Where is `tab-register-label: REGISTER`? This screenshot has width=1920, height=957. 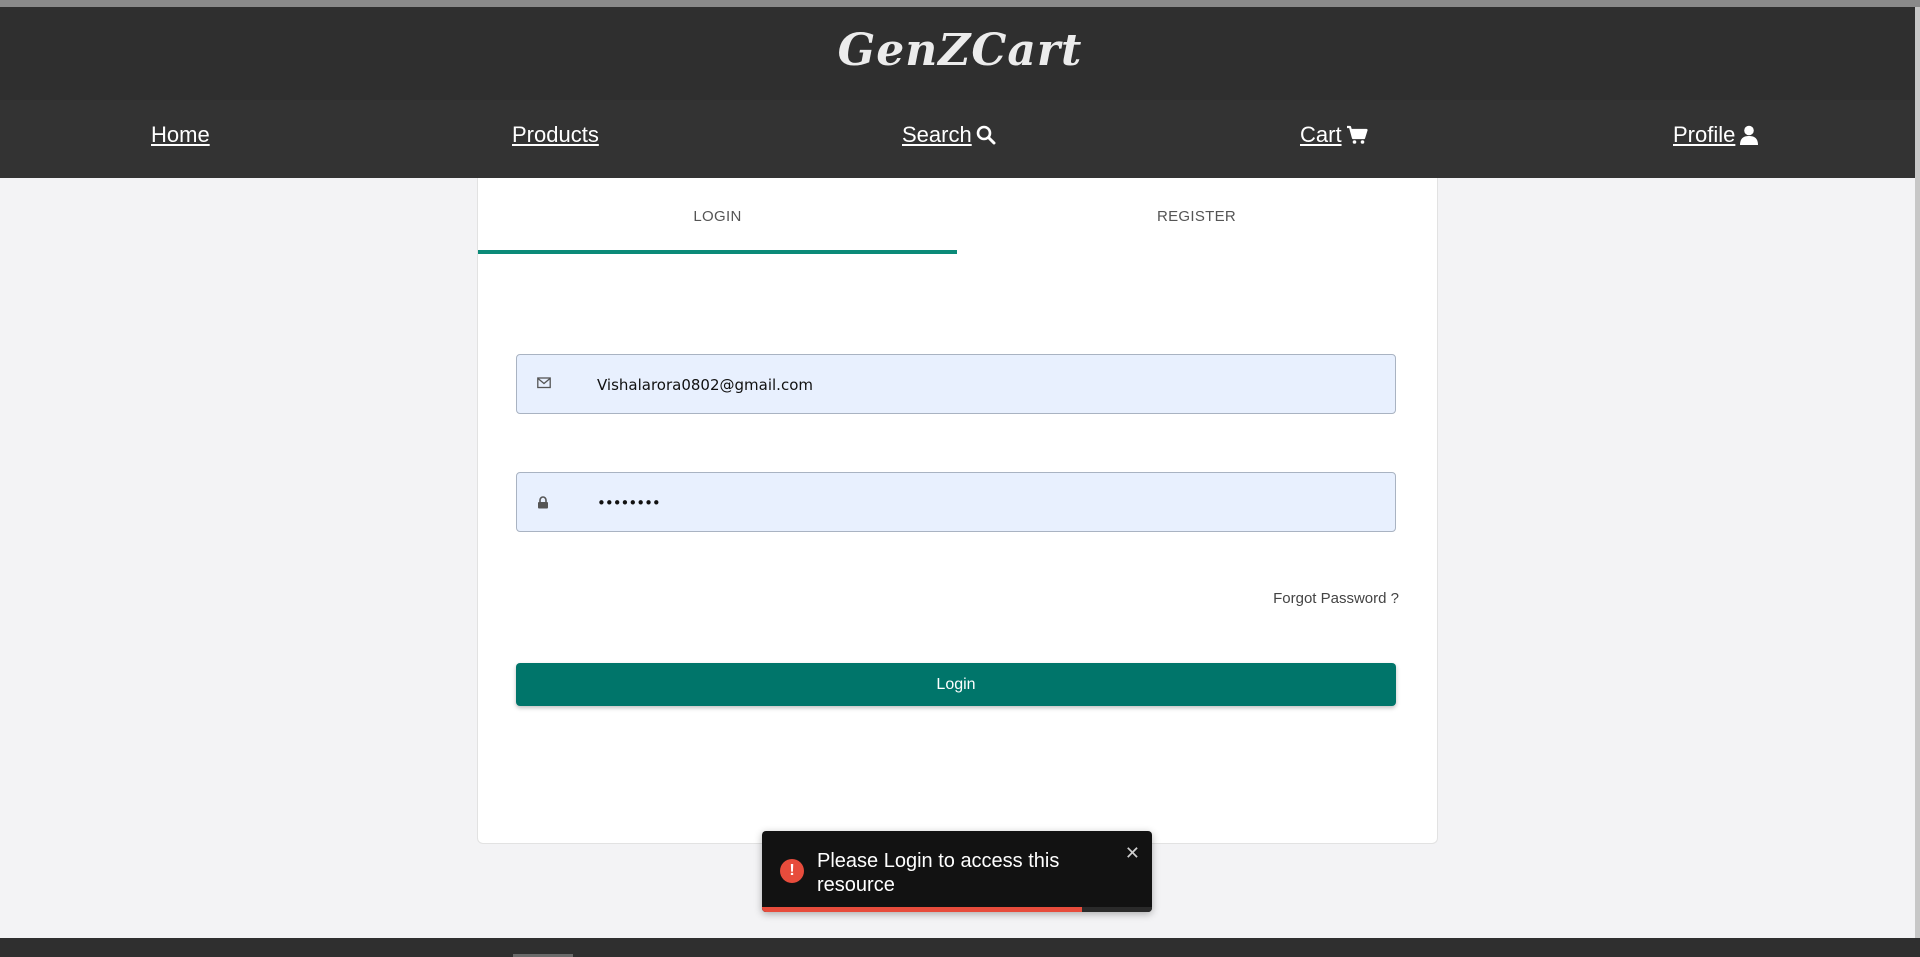
tab-register-label: REGISTER is located at coordinates (1196, 216).